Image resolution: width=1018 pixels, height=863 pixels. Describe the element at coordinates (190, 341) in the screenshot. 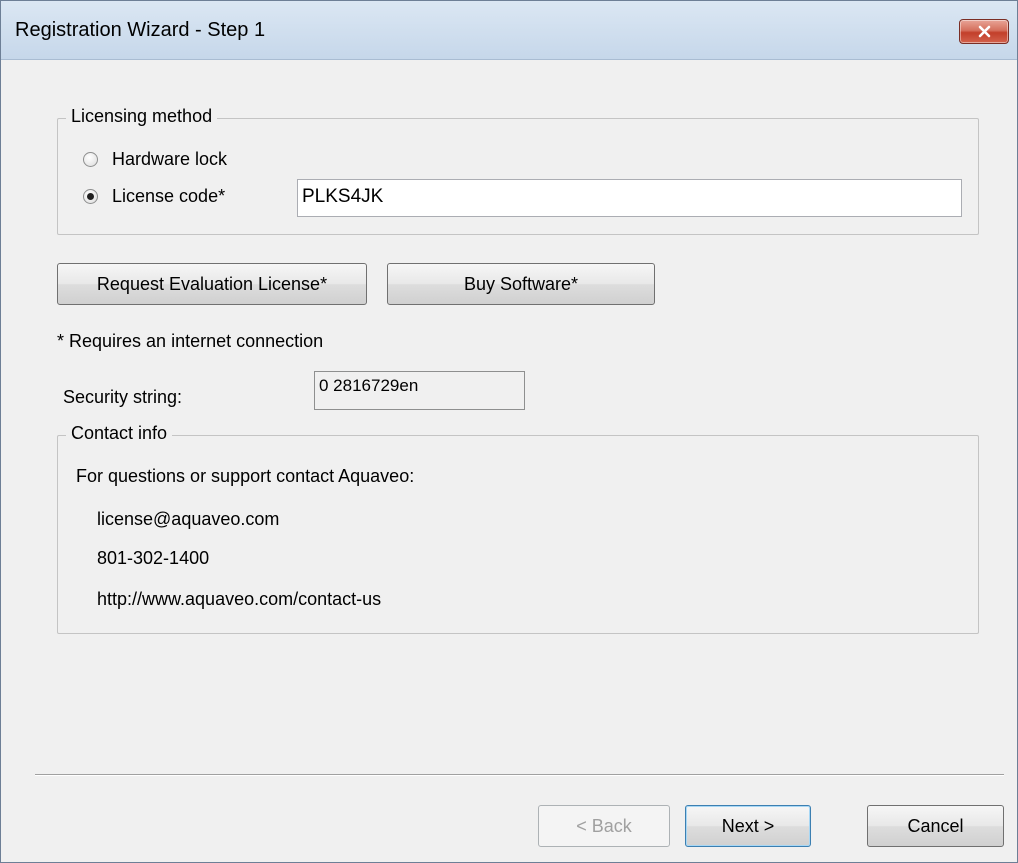

I see `internet-note: * Requires an internet connection` at that location.